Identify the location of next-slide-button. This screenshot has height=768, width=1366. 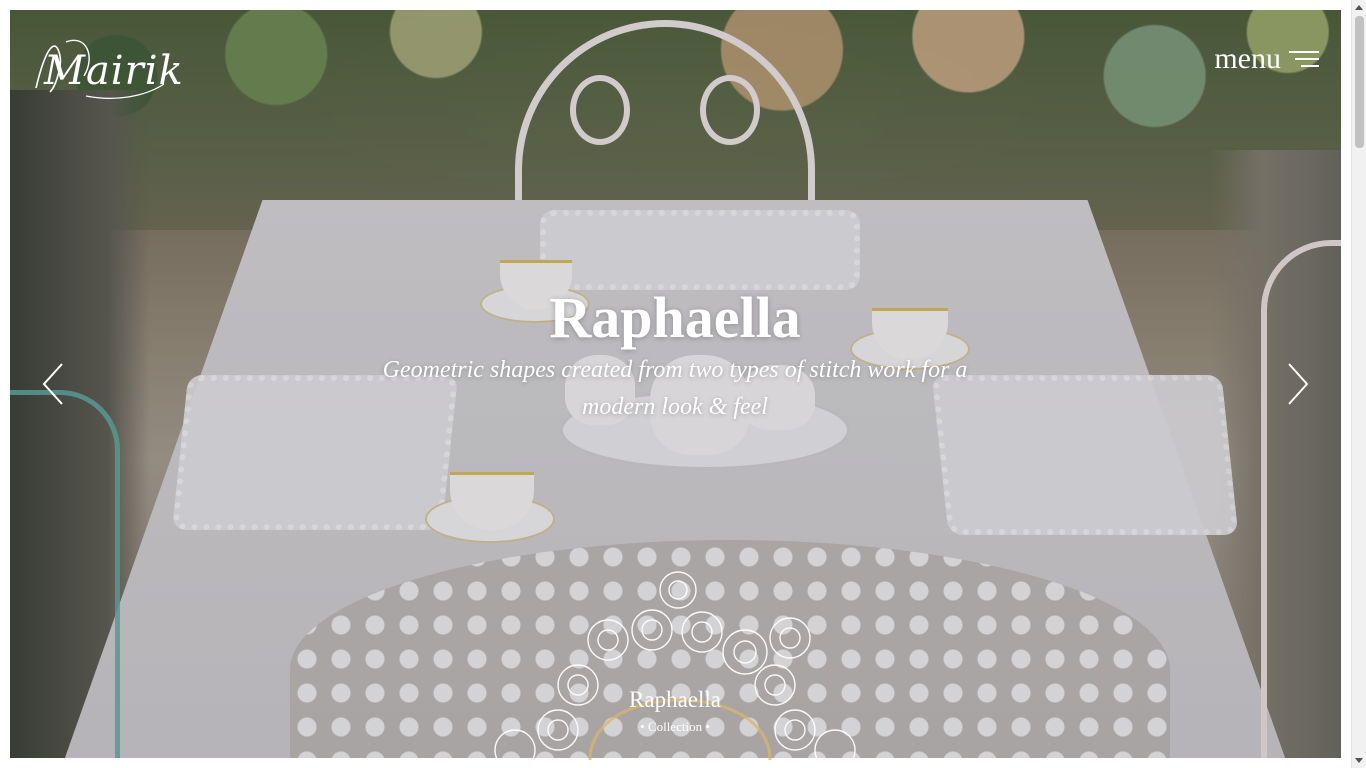
(1299, 384).